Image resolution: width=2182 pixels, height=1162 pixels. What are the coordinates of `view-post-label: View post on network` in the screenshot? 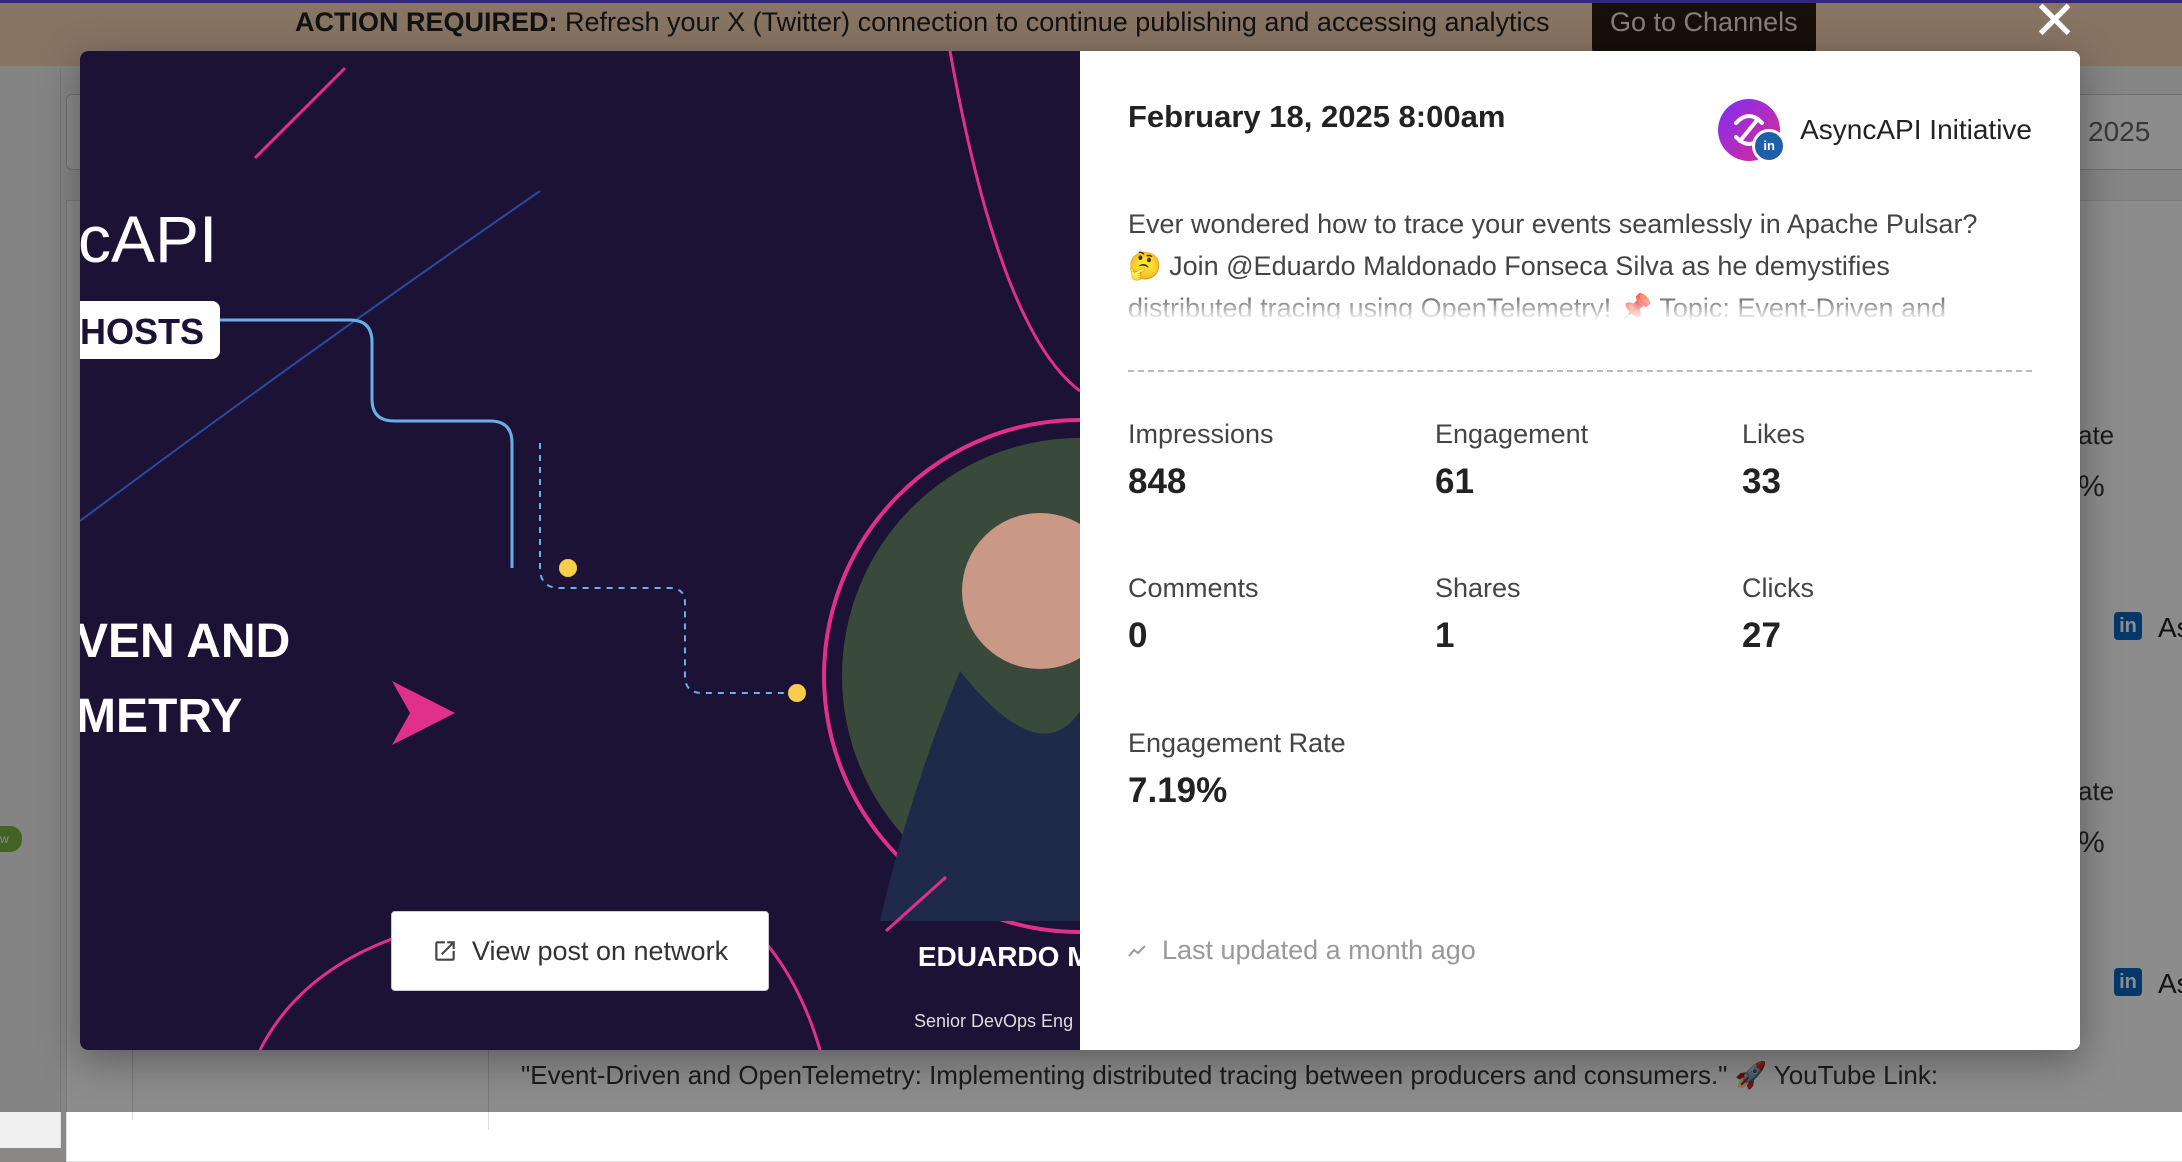 It's located at (600, 950).